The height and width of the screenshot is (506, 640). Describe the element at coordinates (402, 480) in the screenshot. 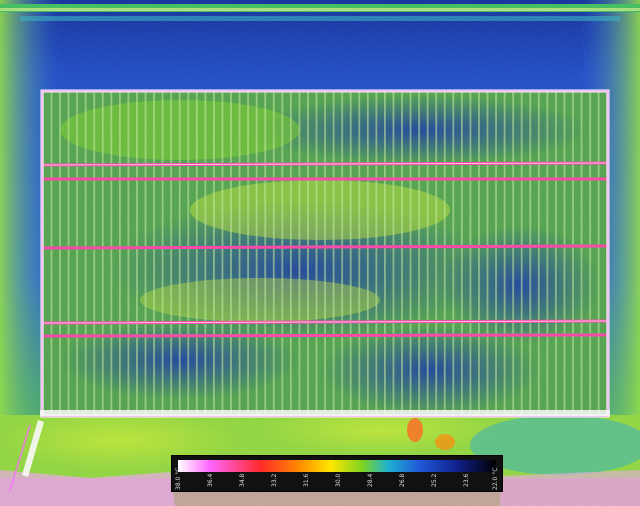

I see `tick-label: 26.8` at that location.